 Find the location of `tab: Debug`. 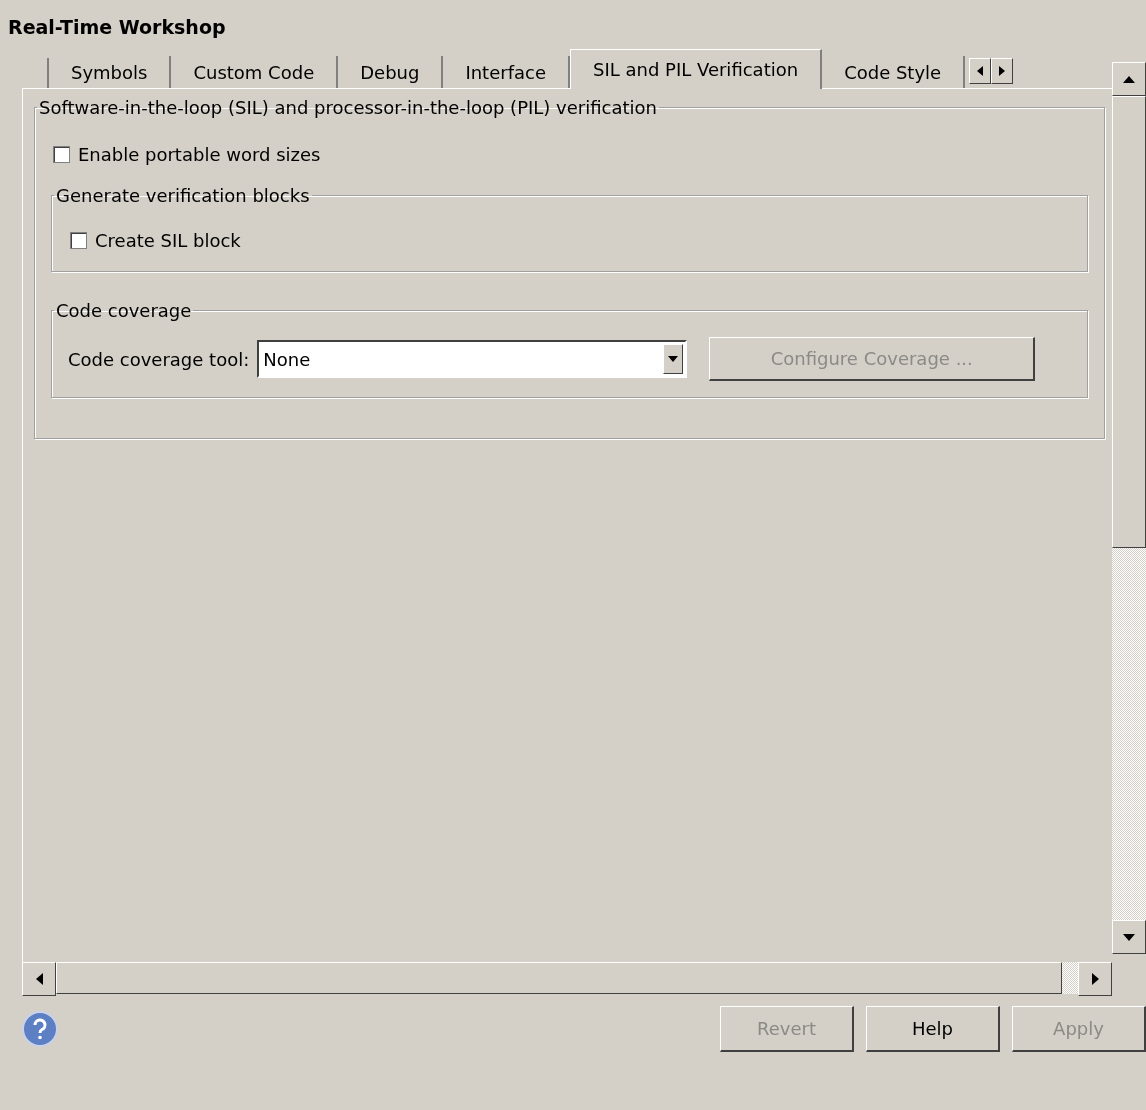

tab: Debug is located at coordinates (391, 72).